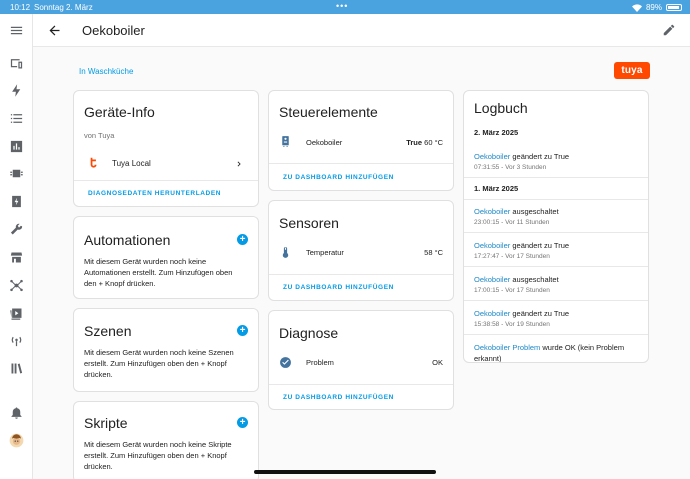 The width and height of the screenshot is (690, 479). Describe the element at coordinates (242, 330) in the screenshot. I see `add-scene-button: +` at that location.